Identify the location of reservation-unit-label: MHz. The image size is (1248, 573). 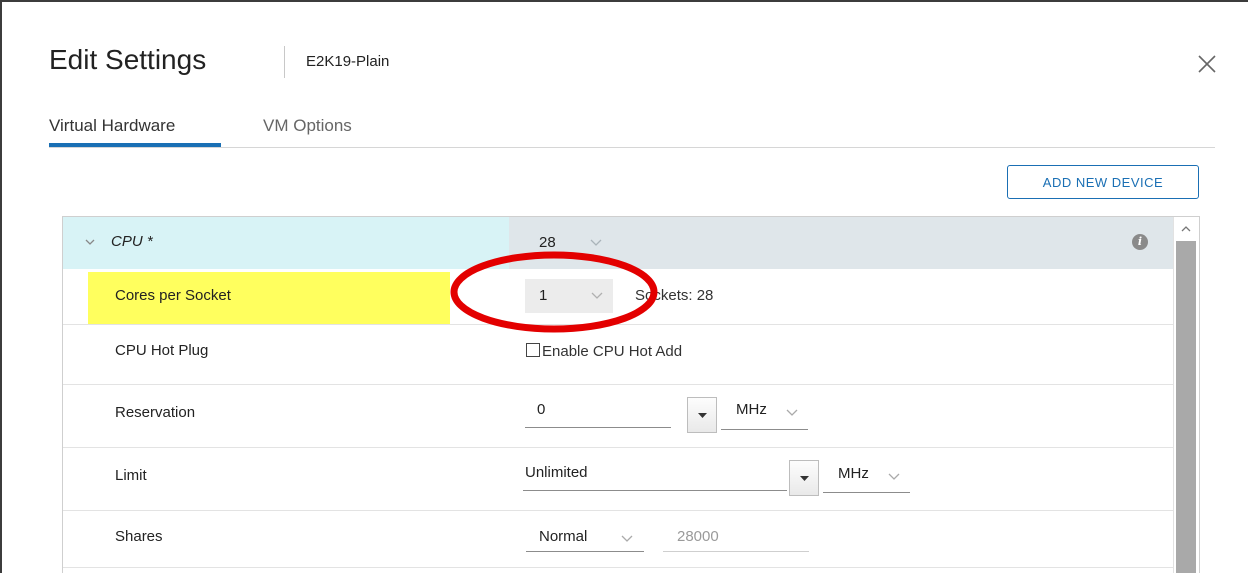
(751, 409).